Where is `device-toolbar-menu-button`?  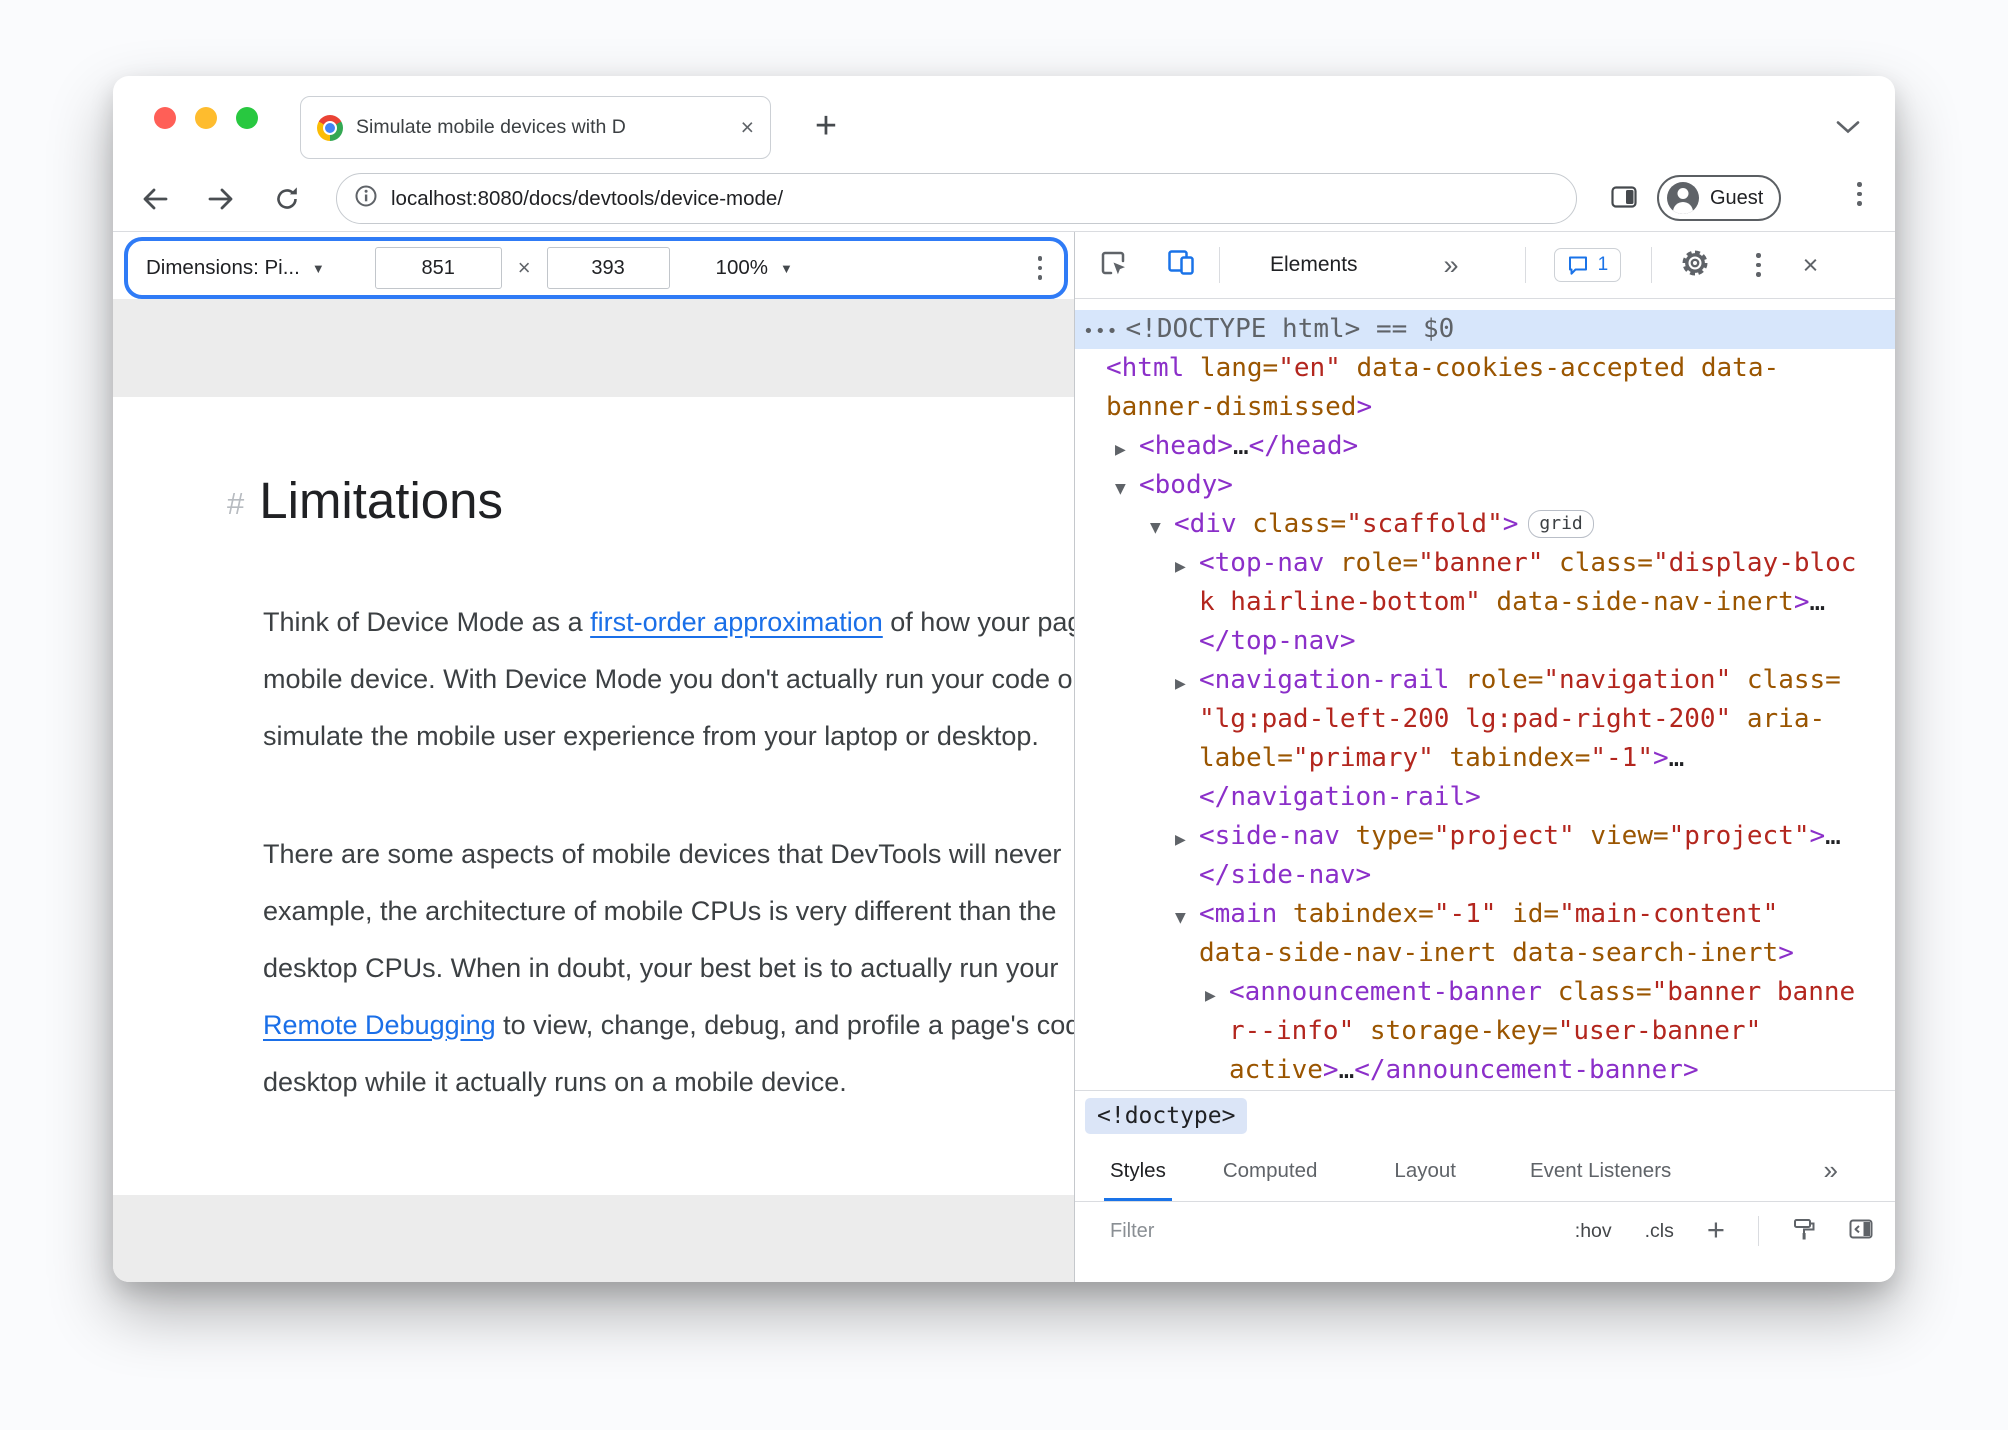 device-toolbar-menu-button is located at coordinates (1039, 268).